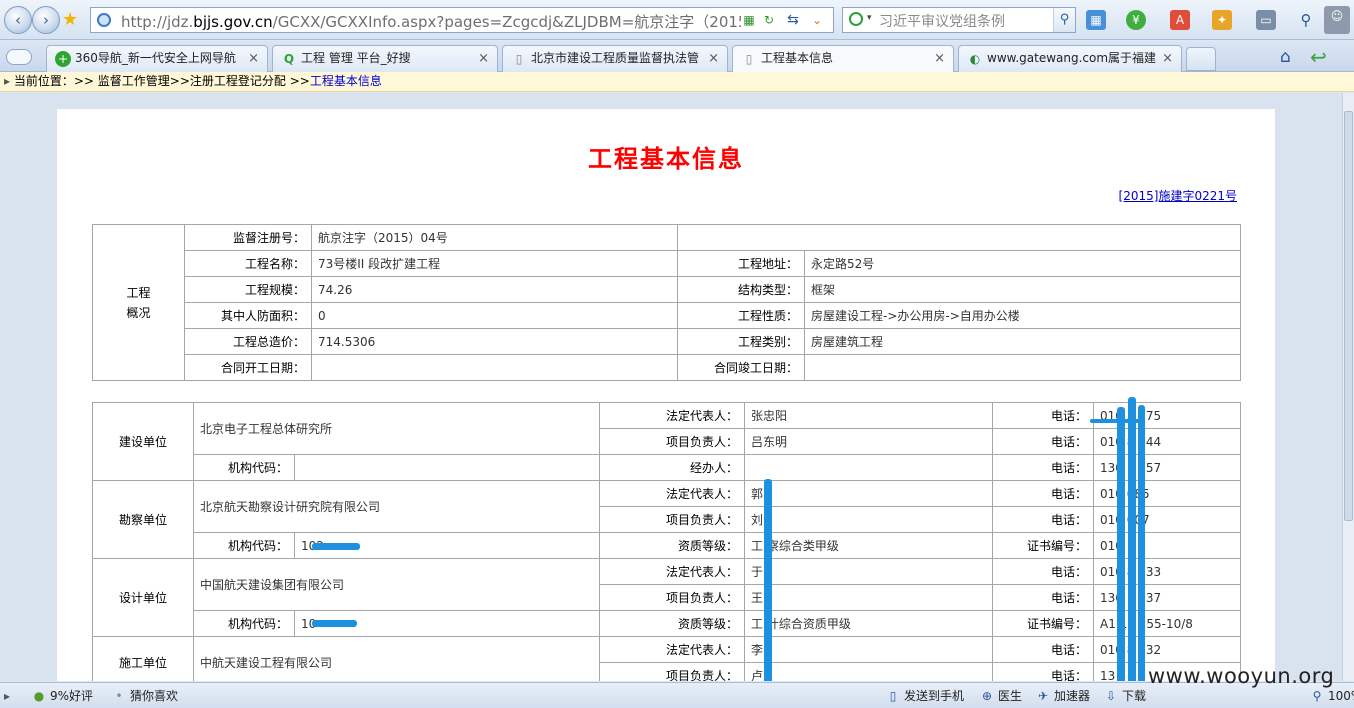  I want to click on tools-icon: ✦, so click(1222, 20).